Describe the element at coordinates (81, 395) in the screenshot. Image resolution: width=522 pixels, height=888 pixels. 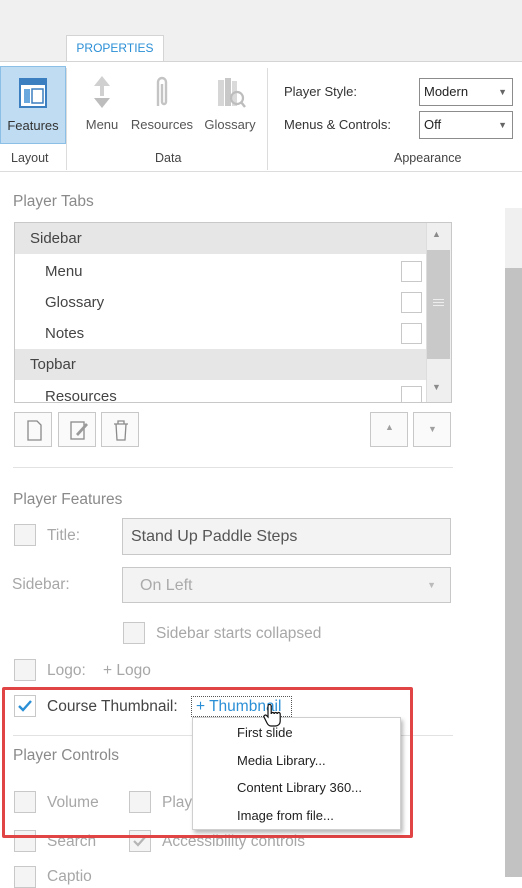
I see `list-item-label: Resources` at that location.